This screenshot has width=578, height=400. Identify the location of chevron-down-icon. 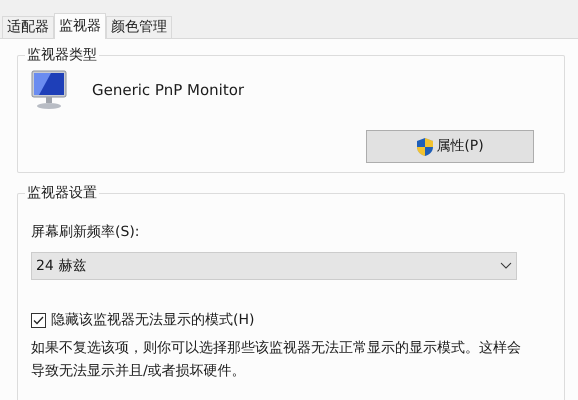
(506, 266).